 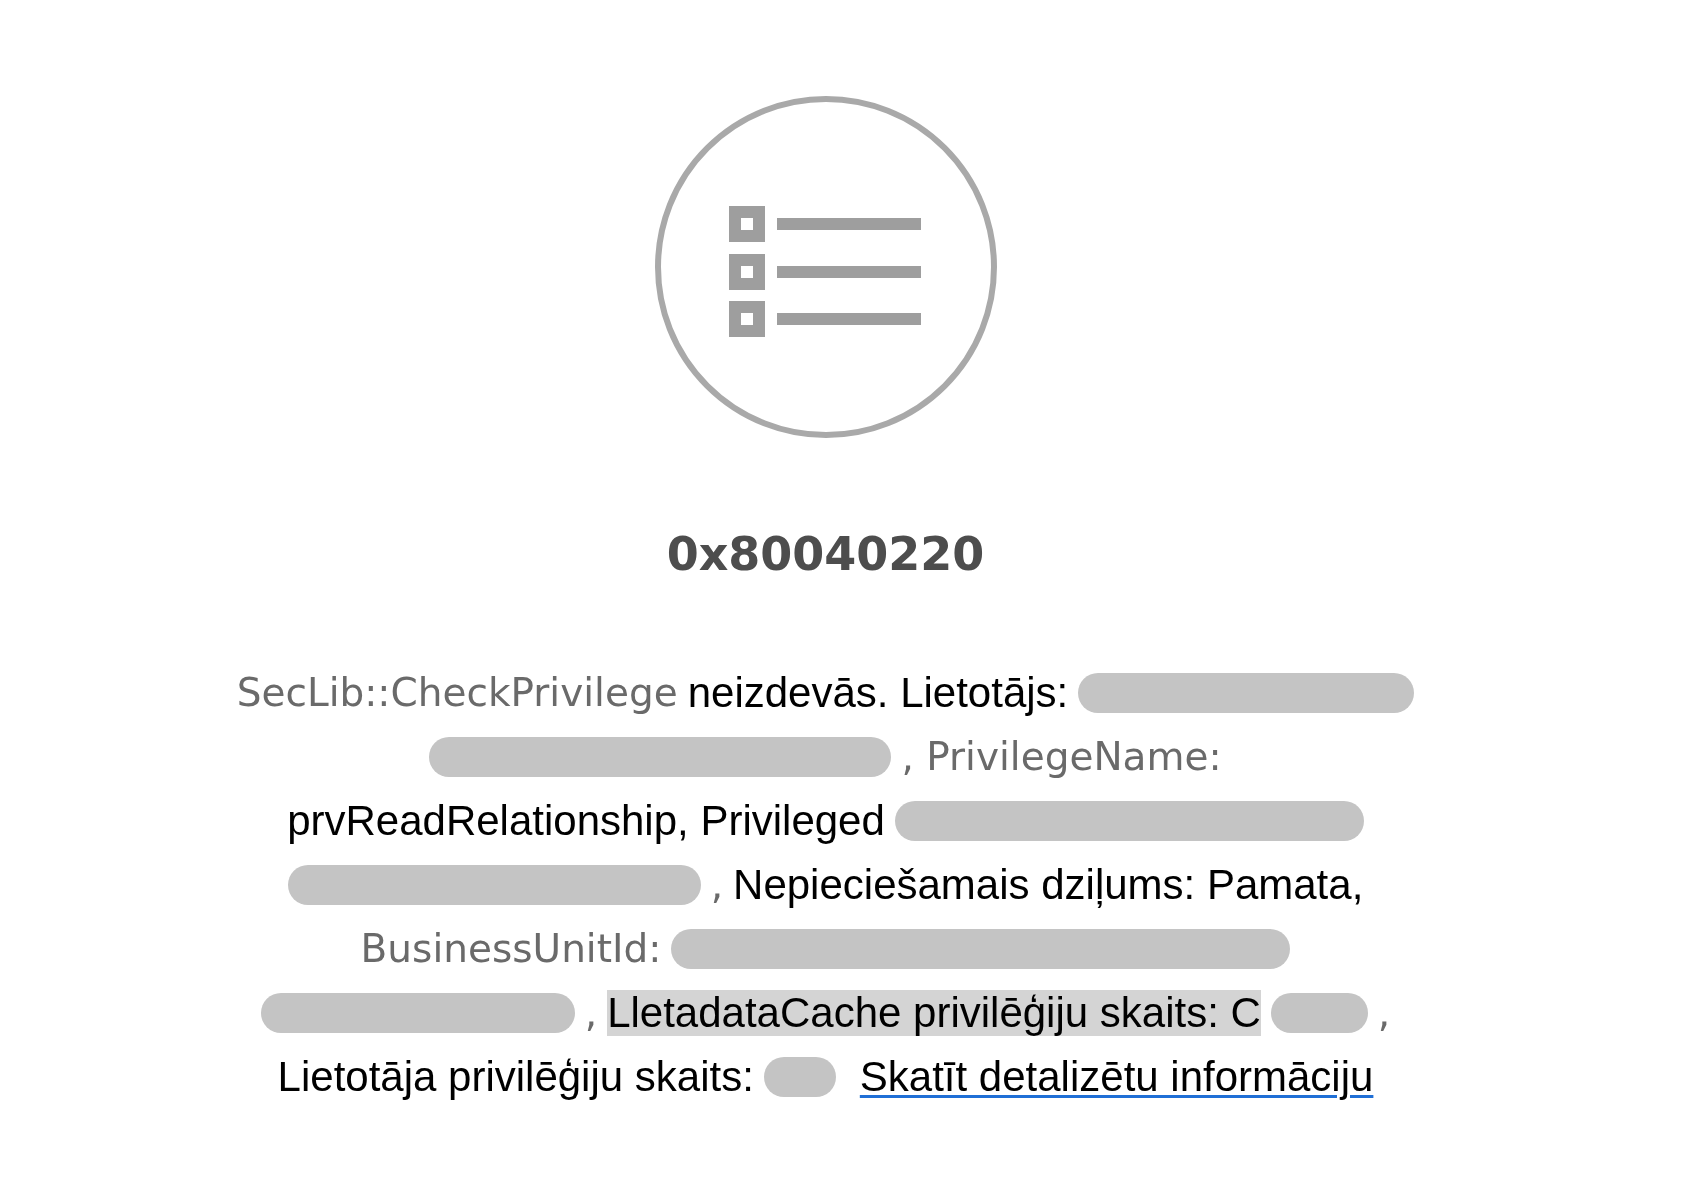 I want to click on highlighted-text: LletadataCache privilēģiju skaits: C, so click(x=934, y=1013).